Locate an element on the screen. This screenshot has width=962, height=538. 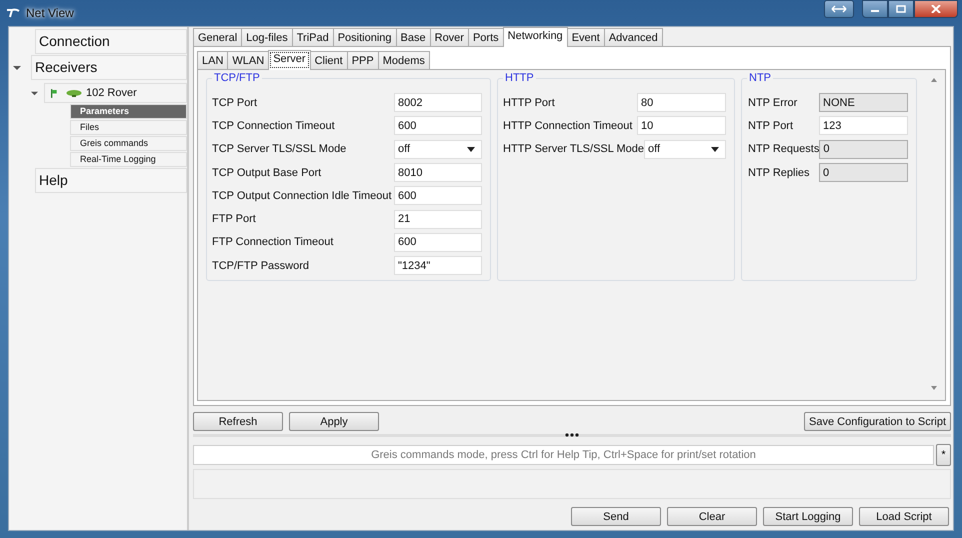
flag-icon is located at coordinates (54, 93).